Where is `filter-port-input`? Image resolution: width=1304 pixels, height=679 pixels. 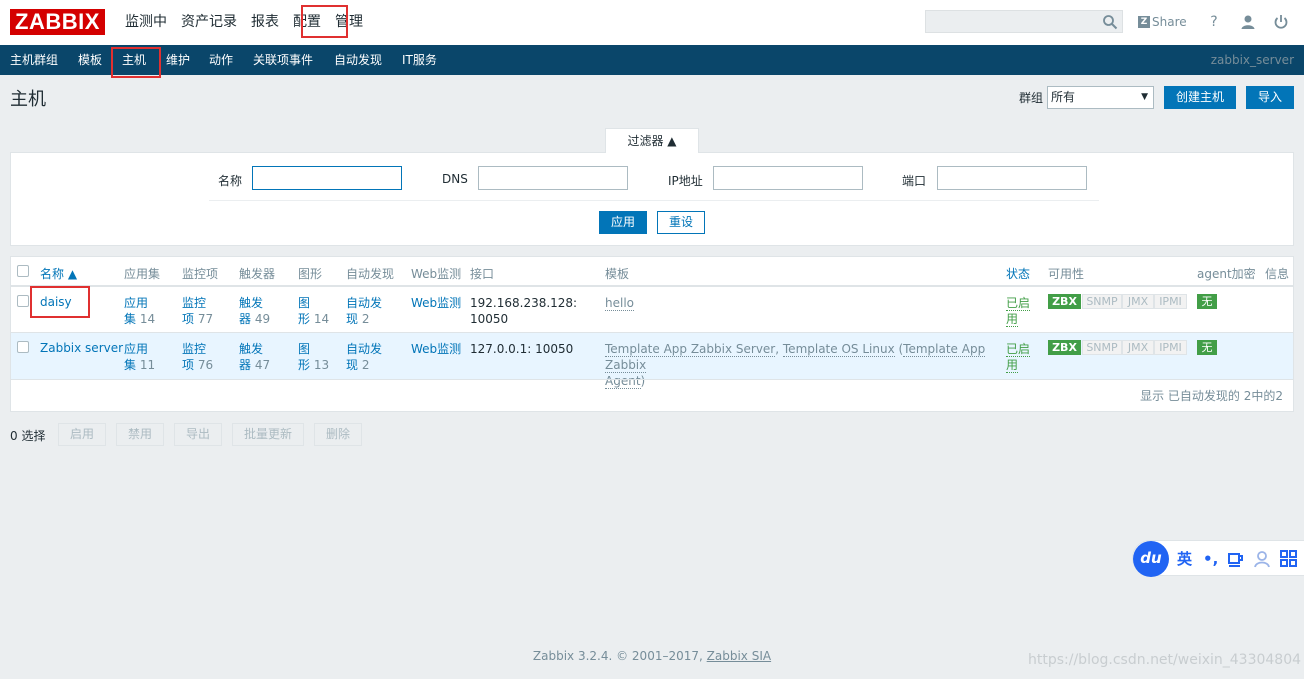
filter-port-input is located at coordinates (1012, 178).